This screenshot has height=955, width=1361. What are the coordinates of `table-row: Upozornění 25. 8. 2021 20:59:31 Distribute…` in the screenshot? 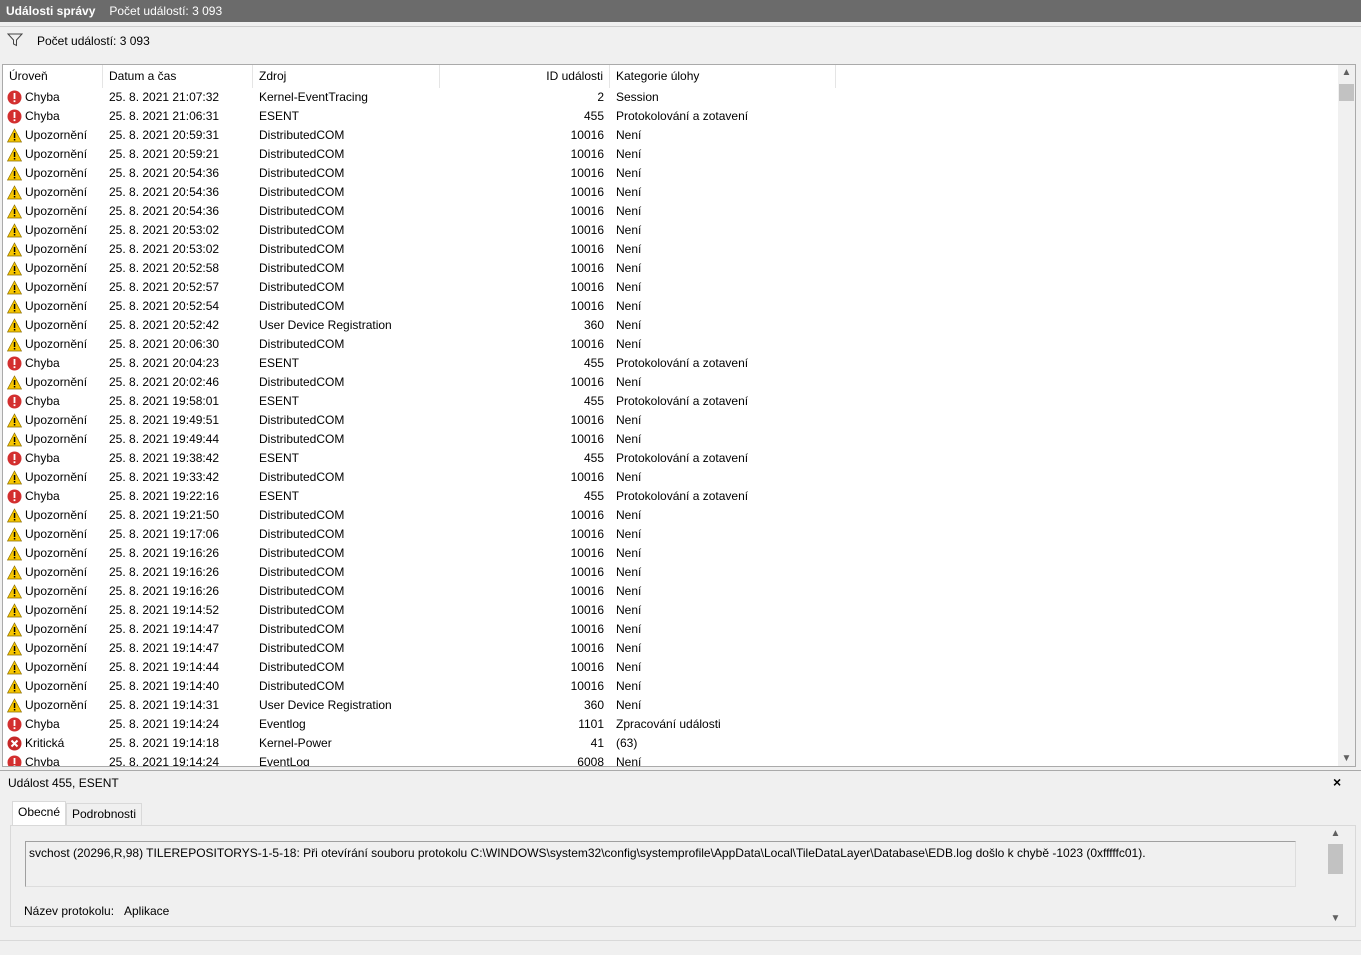 It's located at (670, 135).